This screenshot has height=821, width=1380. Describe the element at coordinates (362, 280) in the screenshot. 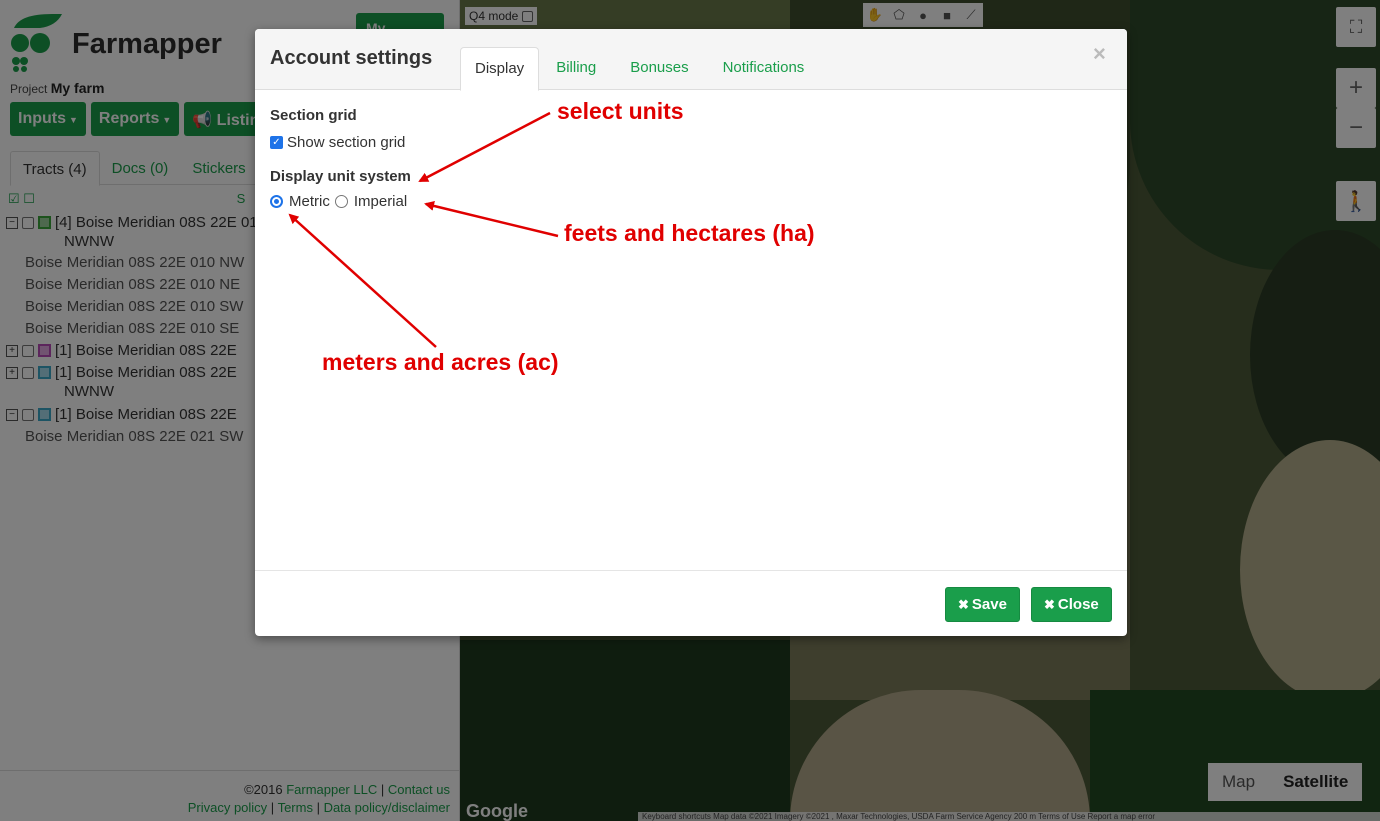

I see `arrow-to-metric` at that location.